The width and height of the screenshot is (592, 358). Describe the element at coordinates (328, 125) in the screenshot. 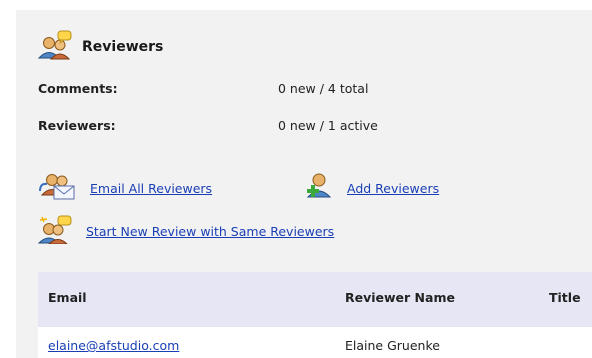

I see `reviewers-value: 0 new / 1 active` at that location.